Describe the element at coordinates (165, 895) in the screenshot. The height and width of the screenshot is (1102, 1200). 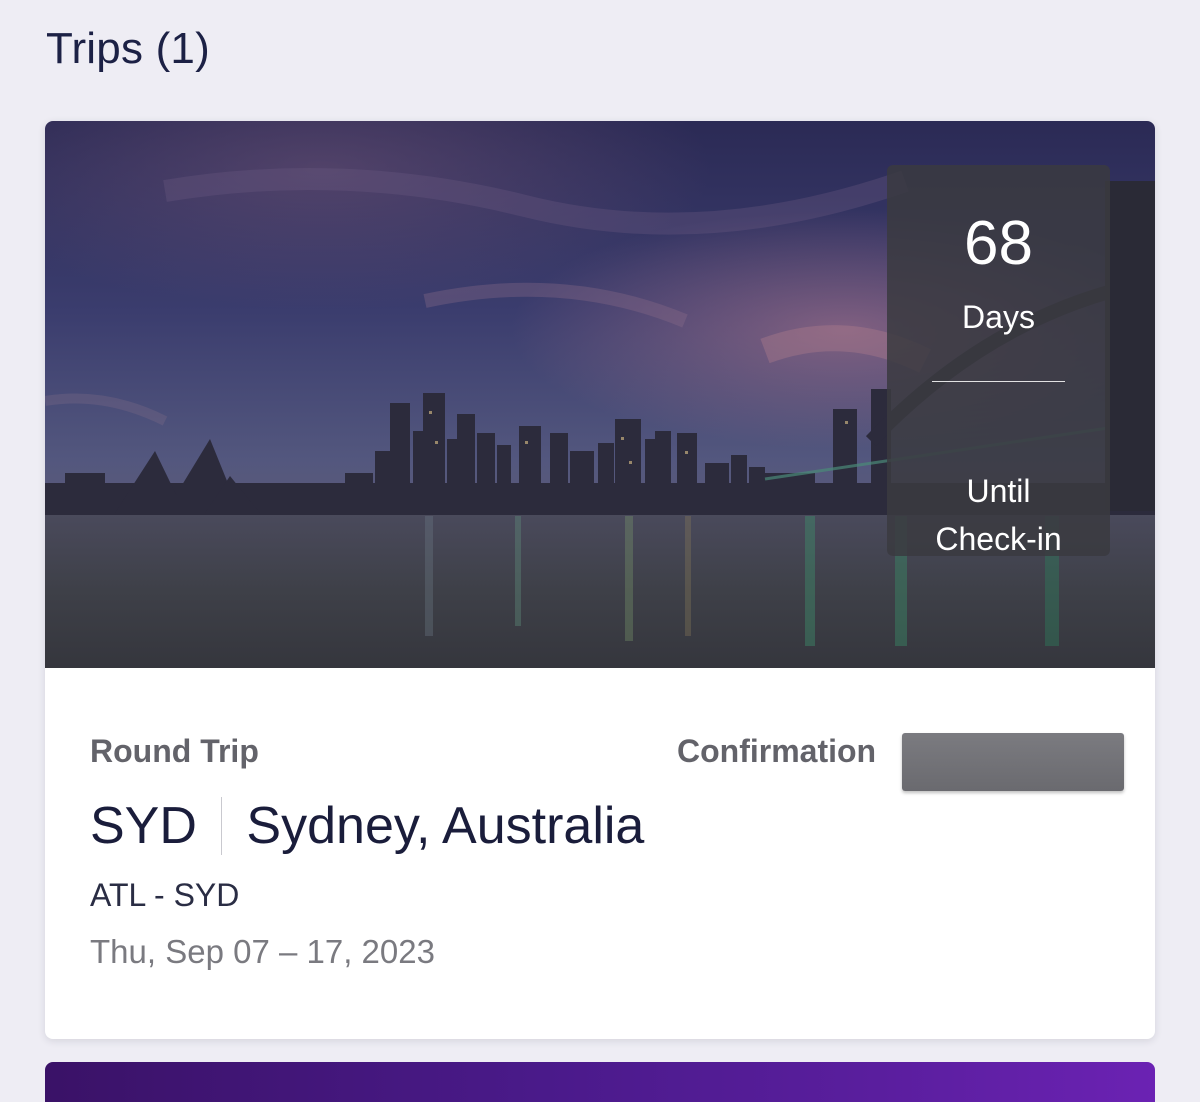
I see `flight-route: ATL - SYD` at that location.